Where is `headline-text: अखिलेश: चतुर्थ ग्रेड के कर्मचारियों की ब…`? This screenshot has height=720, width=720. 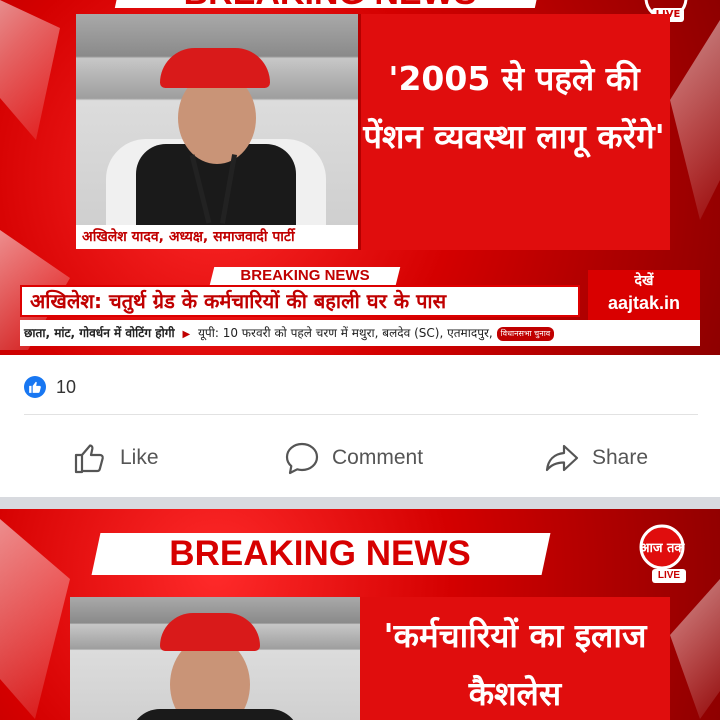 headline-text: अखिलेश: चतुर्थ ग्रेड के कर्मचारियों की ब… is located at coordinates (238, 301).